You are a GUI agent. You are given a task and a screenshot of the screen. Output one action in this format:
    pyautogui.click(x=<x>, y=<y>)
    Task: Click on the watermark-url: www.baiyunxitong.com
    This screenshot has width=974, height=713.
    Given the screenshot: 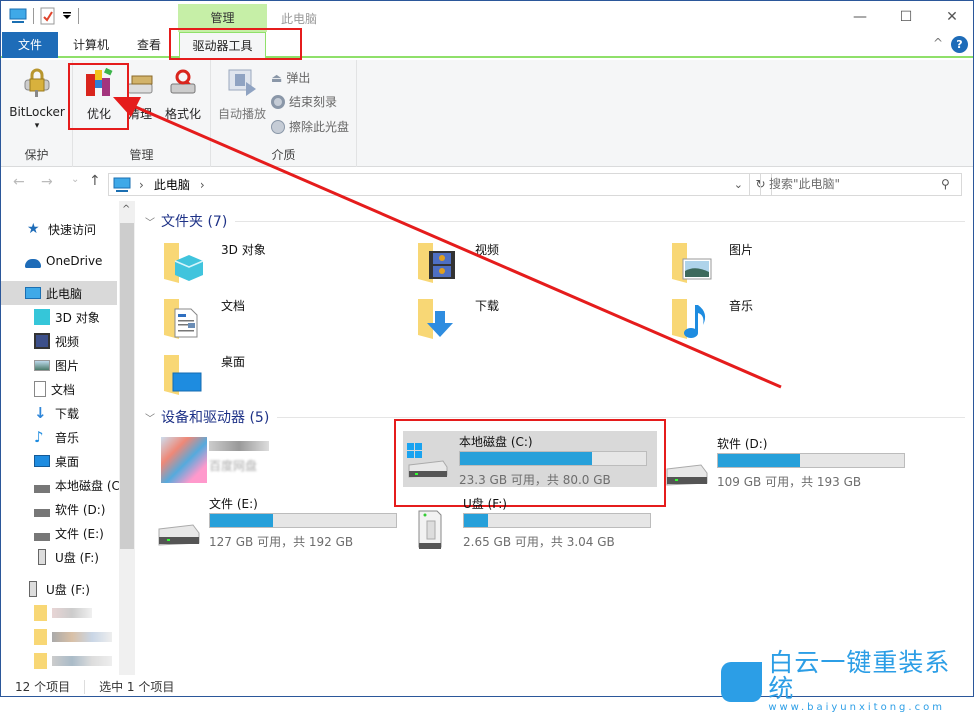 What is the action you would take?
    pyautogui.click(x=856, y=707)
    